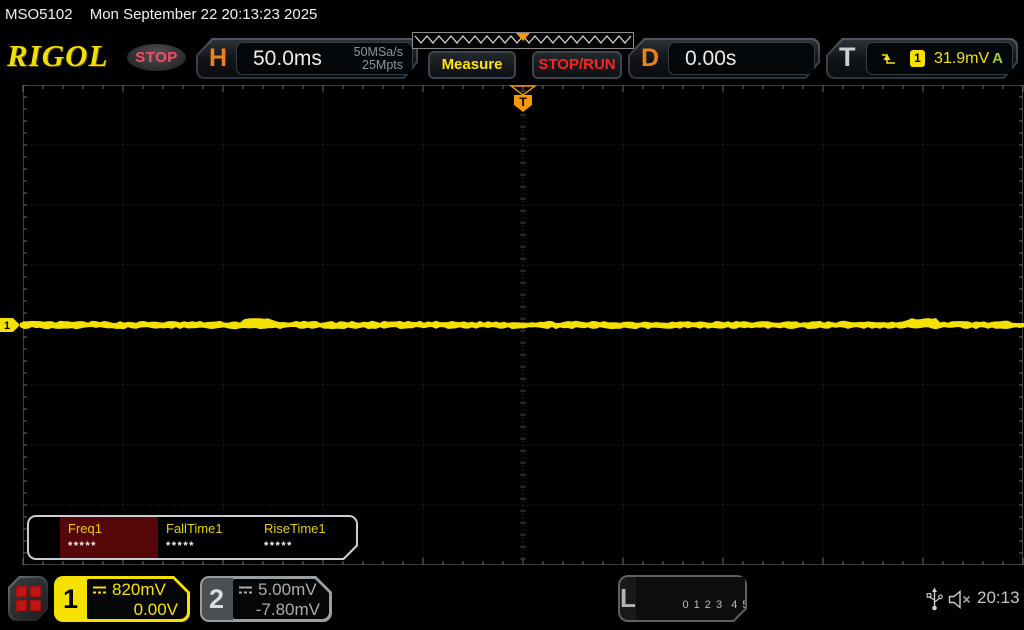 The width and height of the screenshot is (1024, 630). I want to click on channel1-badge: 1 820mV 0.00V, so click(122, 599).